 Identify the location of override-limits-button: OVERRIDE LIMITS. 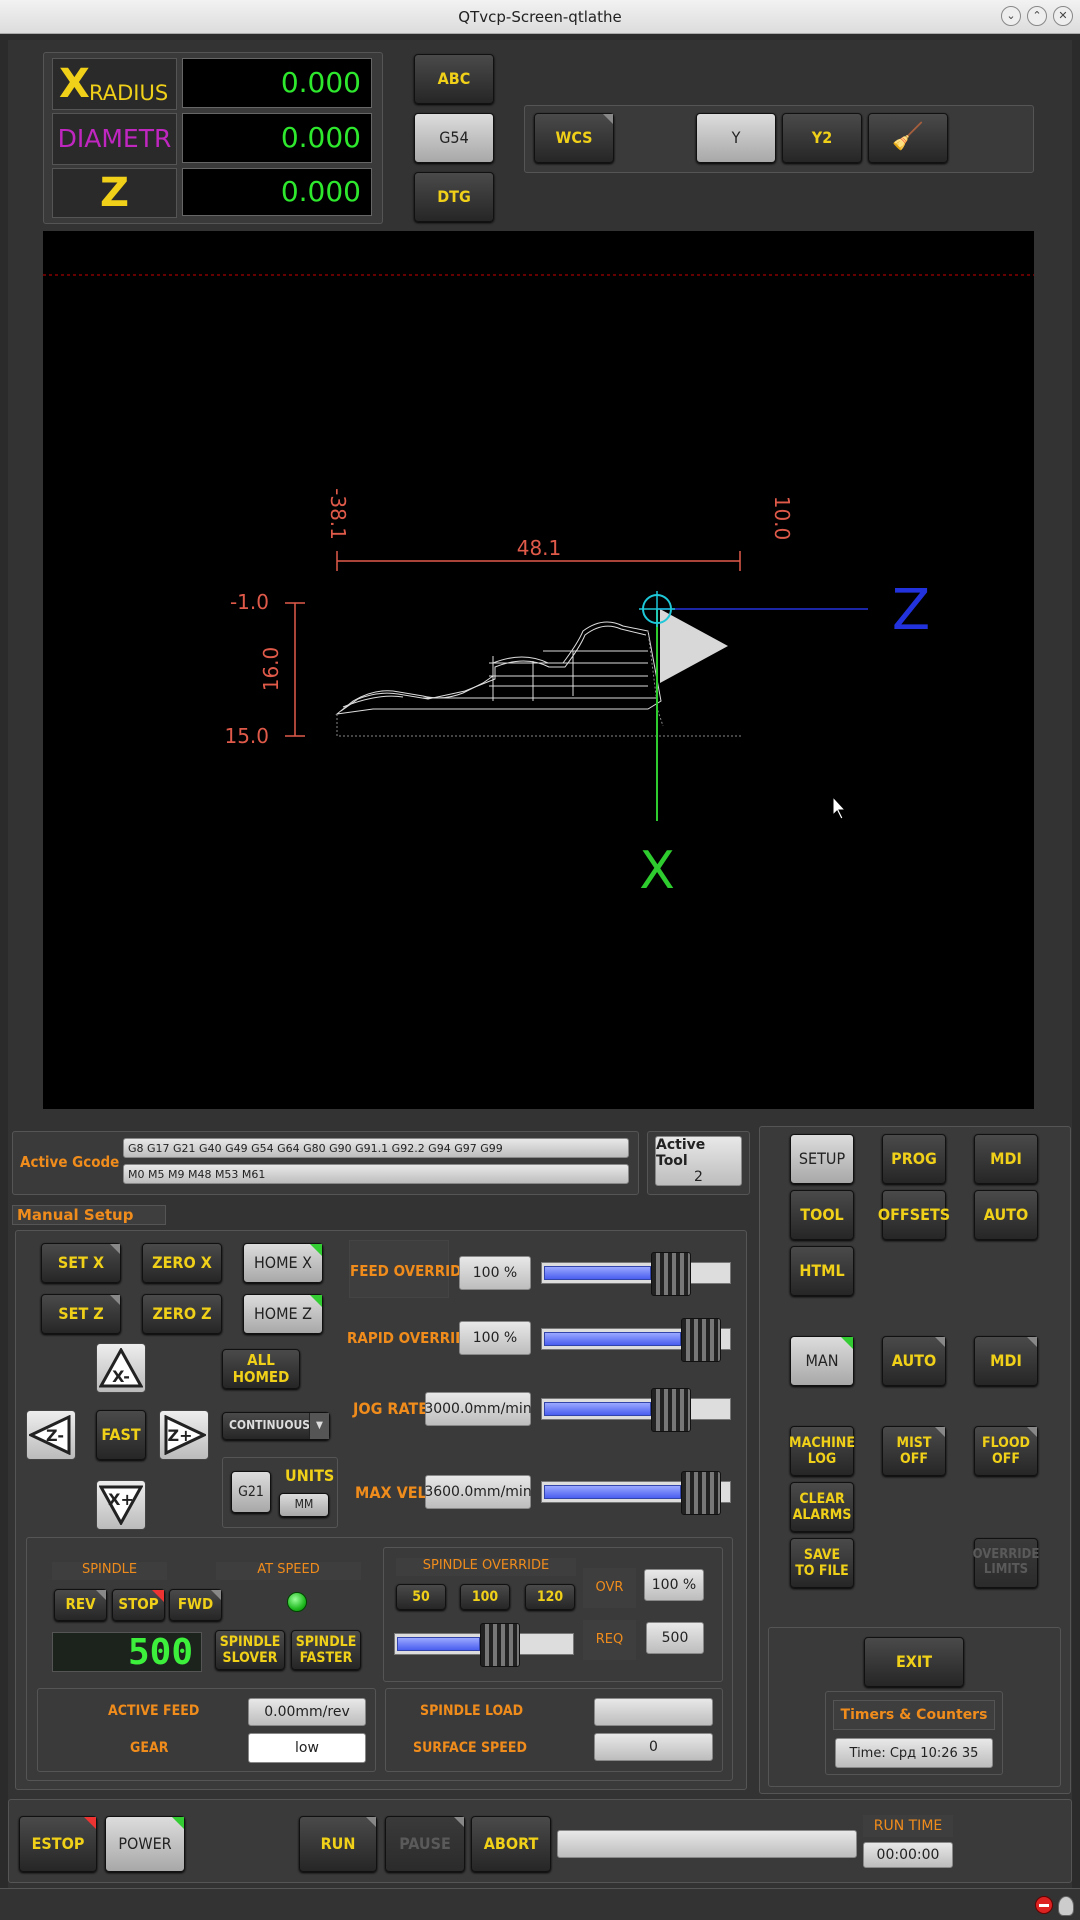
(1006, 1563).